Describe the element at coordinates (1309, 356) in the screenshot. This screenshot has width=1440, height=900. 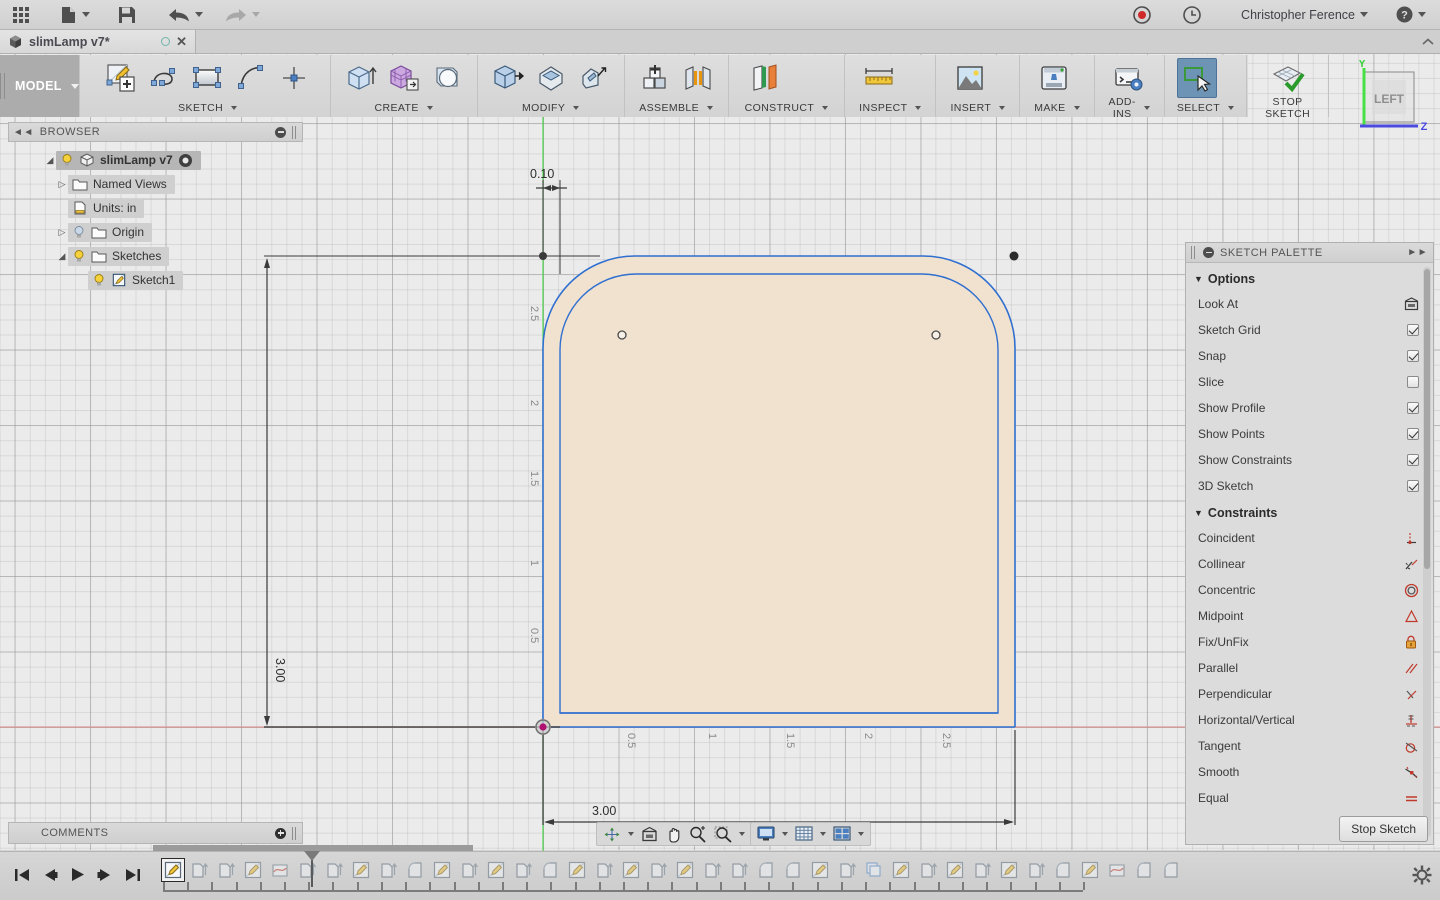
I see `palette-row-snap: Snap` at that location.